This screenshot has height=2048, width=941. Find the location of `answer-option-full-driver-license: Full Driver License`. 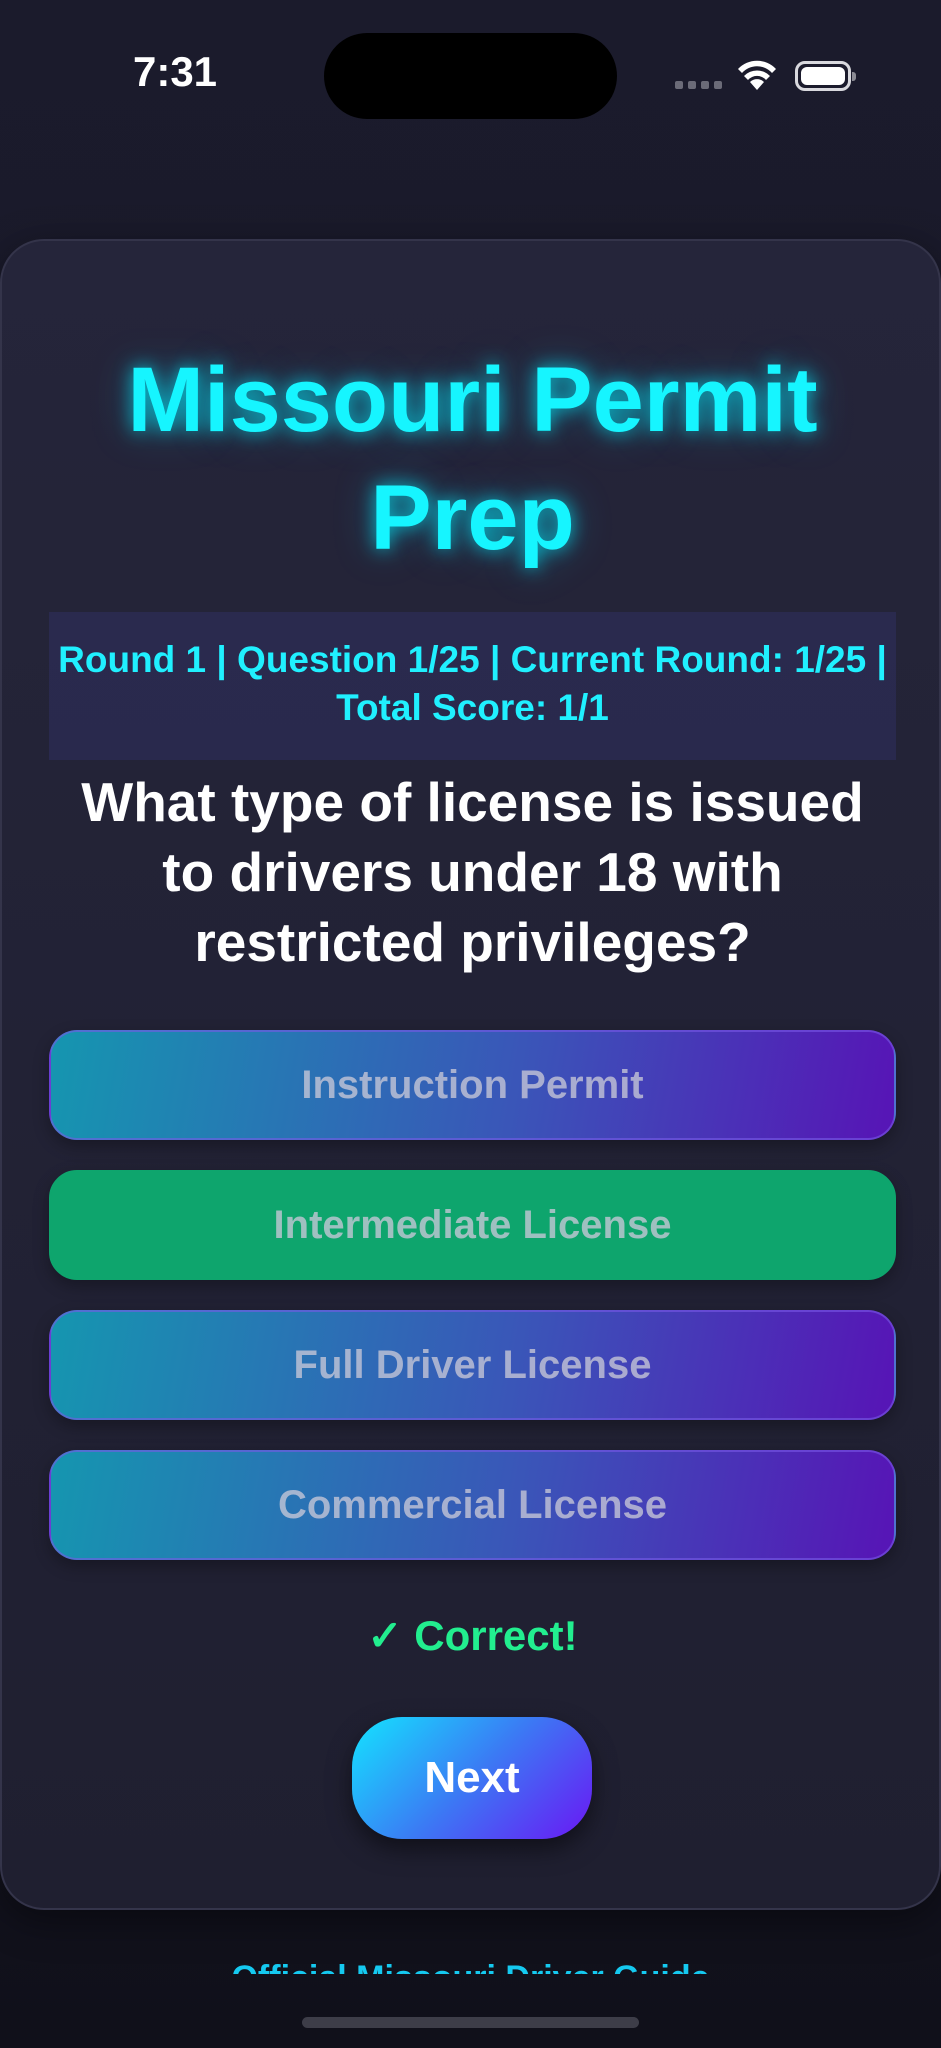

answer-option-full-driver-license: Full Driver License is located at coordinates (472, 1365).